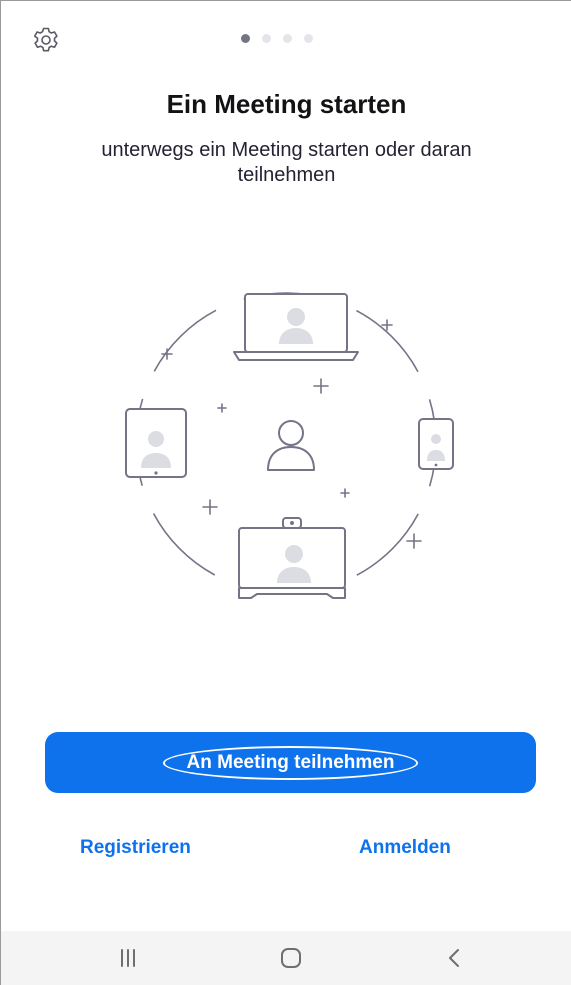 The width and height of the screenshot is (571, 985). I want to click on system-nav-bar, so click(286, 958).